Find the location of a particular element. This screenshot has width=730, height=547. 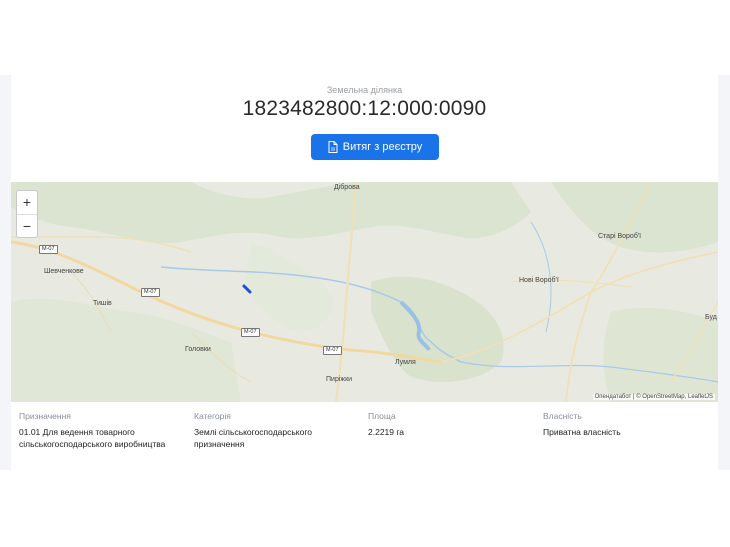

ownership-field: Власність Приватна власність is located at coordinates (623, 424).